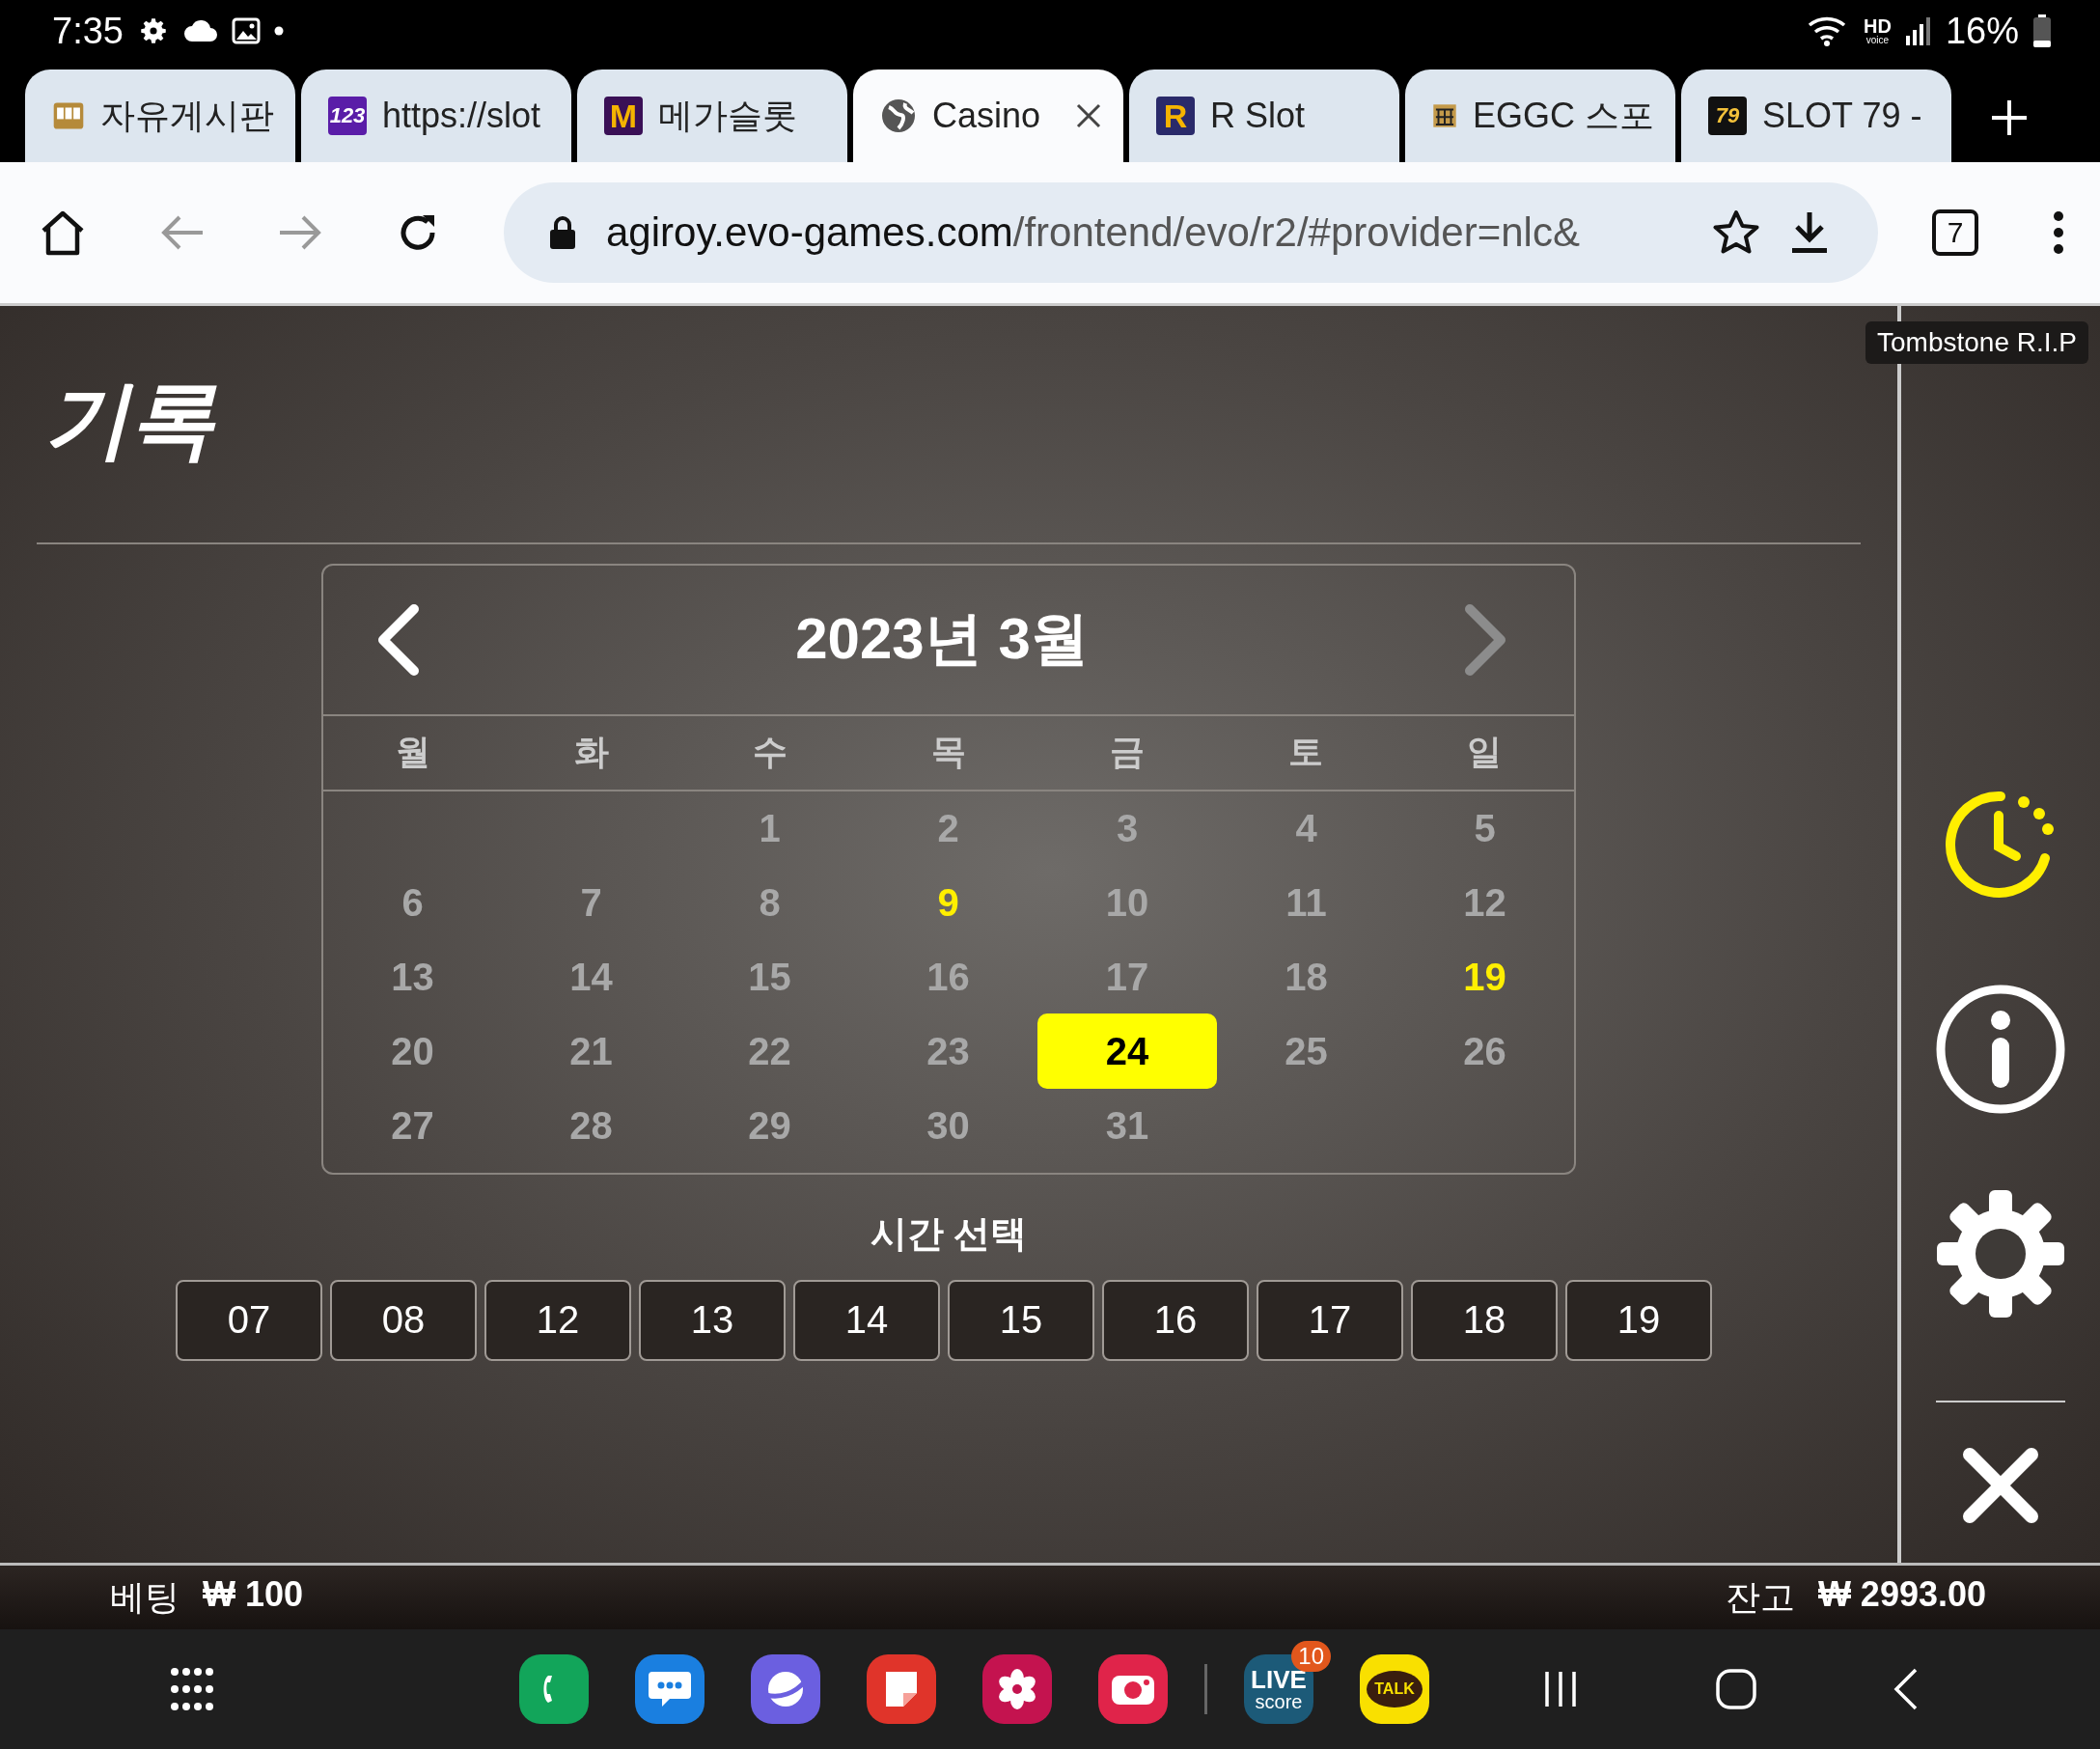 Image resolution: width=2100 pixels, height=1749 pixels. I want to click on back-arrow-icon, so click(182, 232).